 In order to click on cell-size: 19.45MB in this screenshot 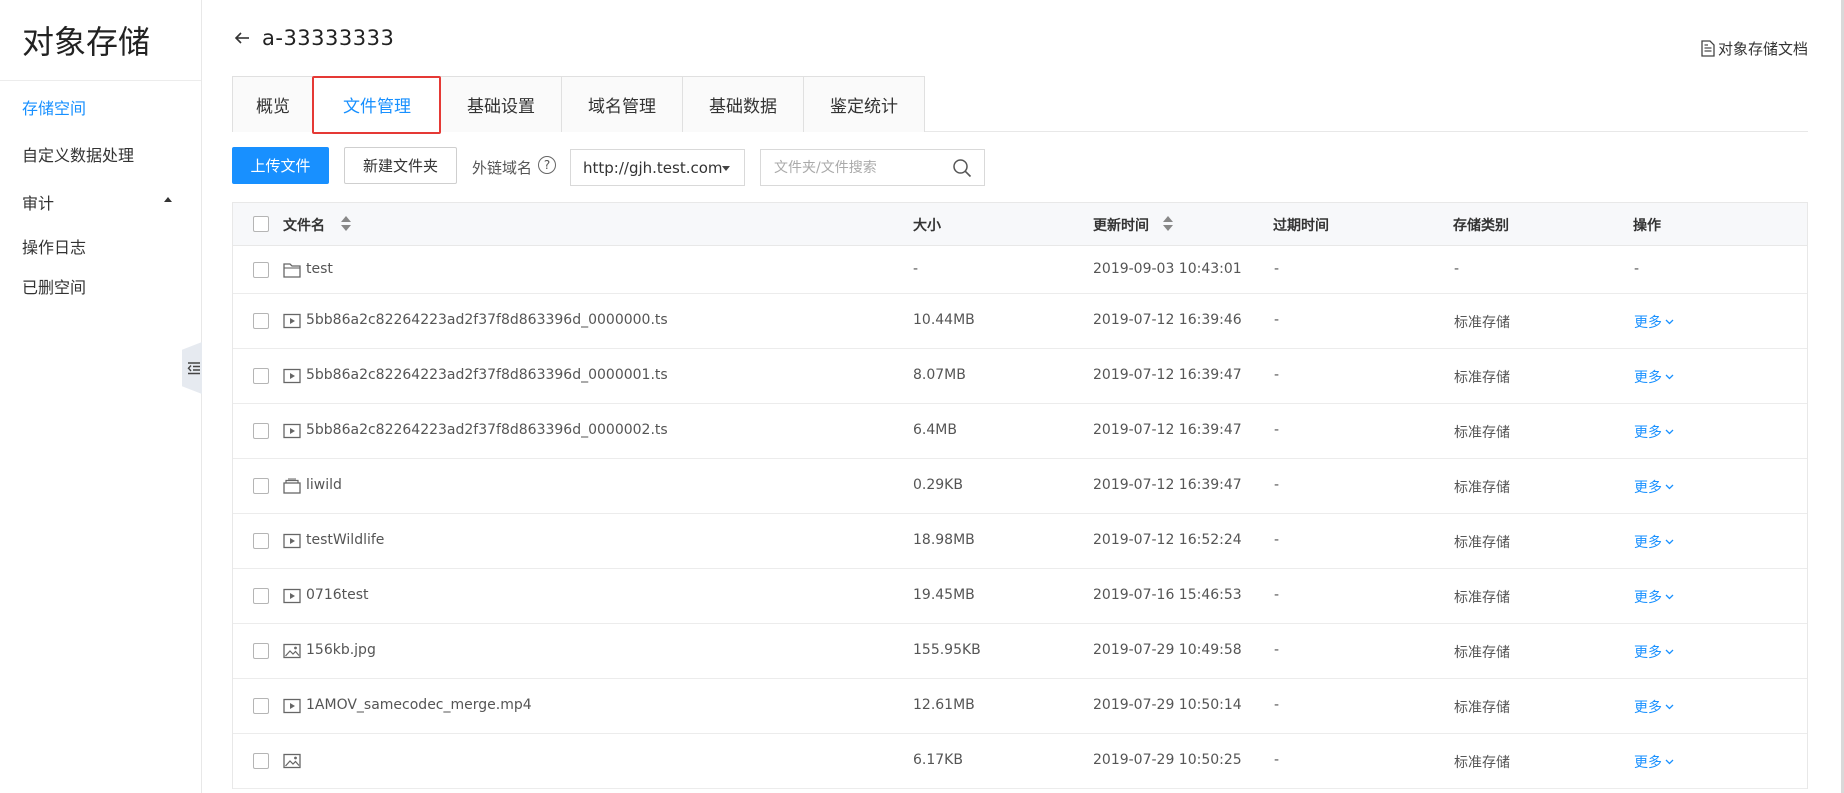, I will do `click(944, 595)`.